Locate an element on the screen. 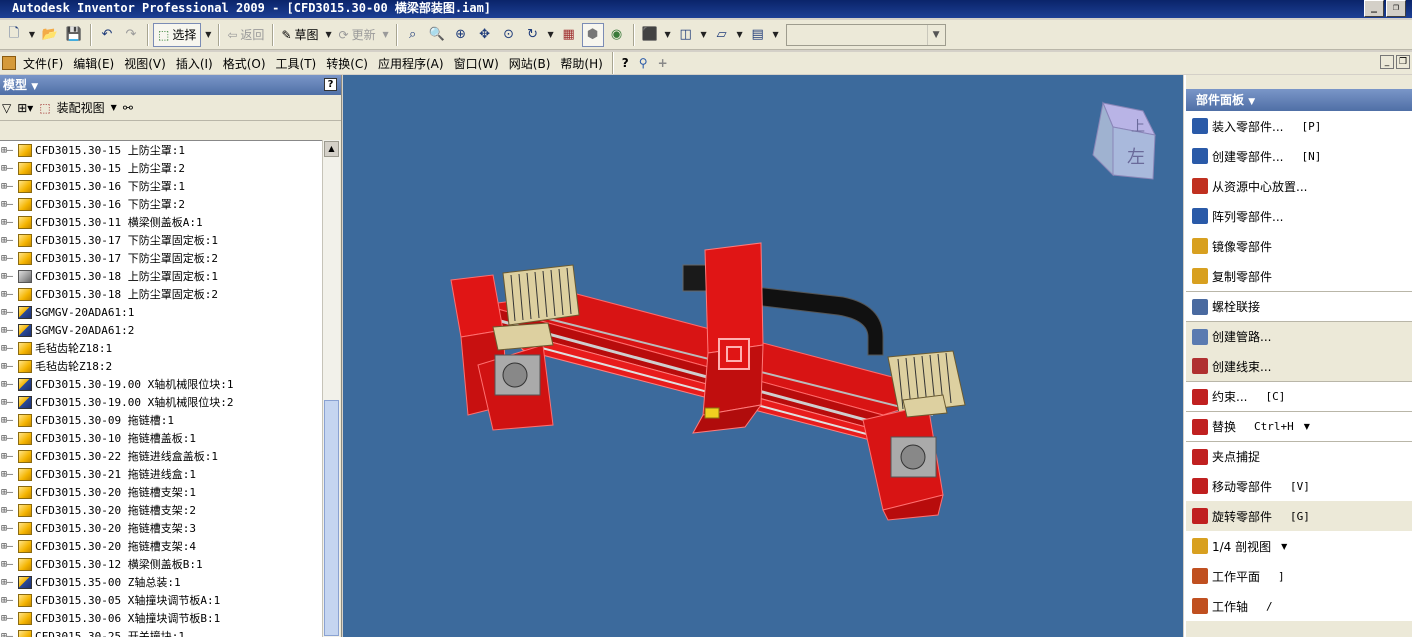 The width and height of the screenshot is (1412, 637). select-button: ⬚ 选择 is located at coordinates (177, 34).